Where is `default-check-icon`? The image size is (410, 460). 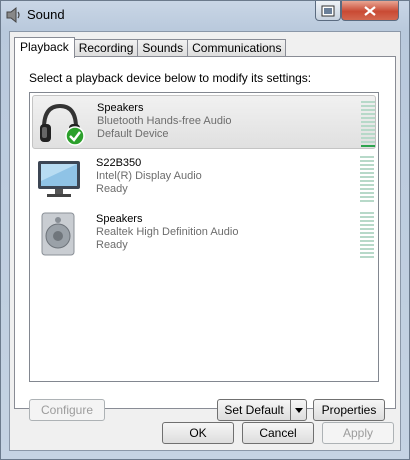 default-check-icon is located at coordinates (75, 136).